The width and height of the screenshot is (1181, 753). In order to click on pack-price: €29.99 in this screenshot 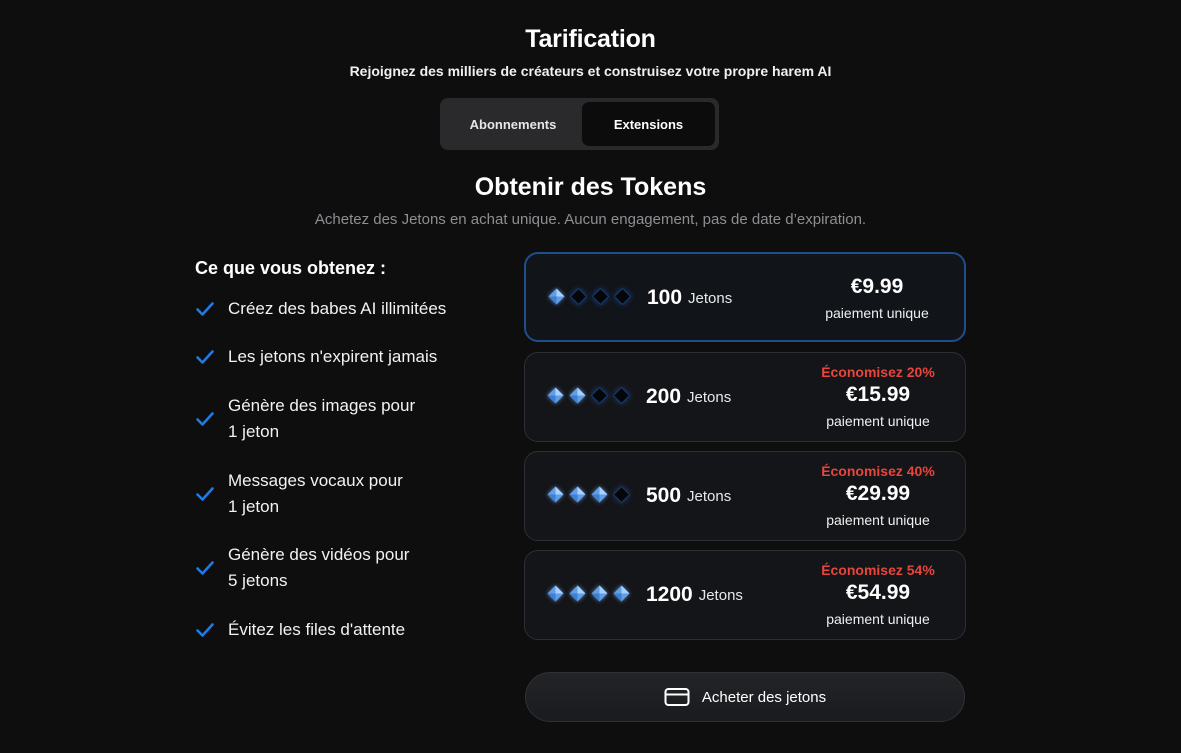, I will do `click(878, 493)`.